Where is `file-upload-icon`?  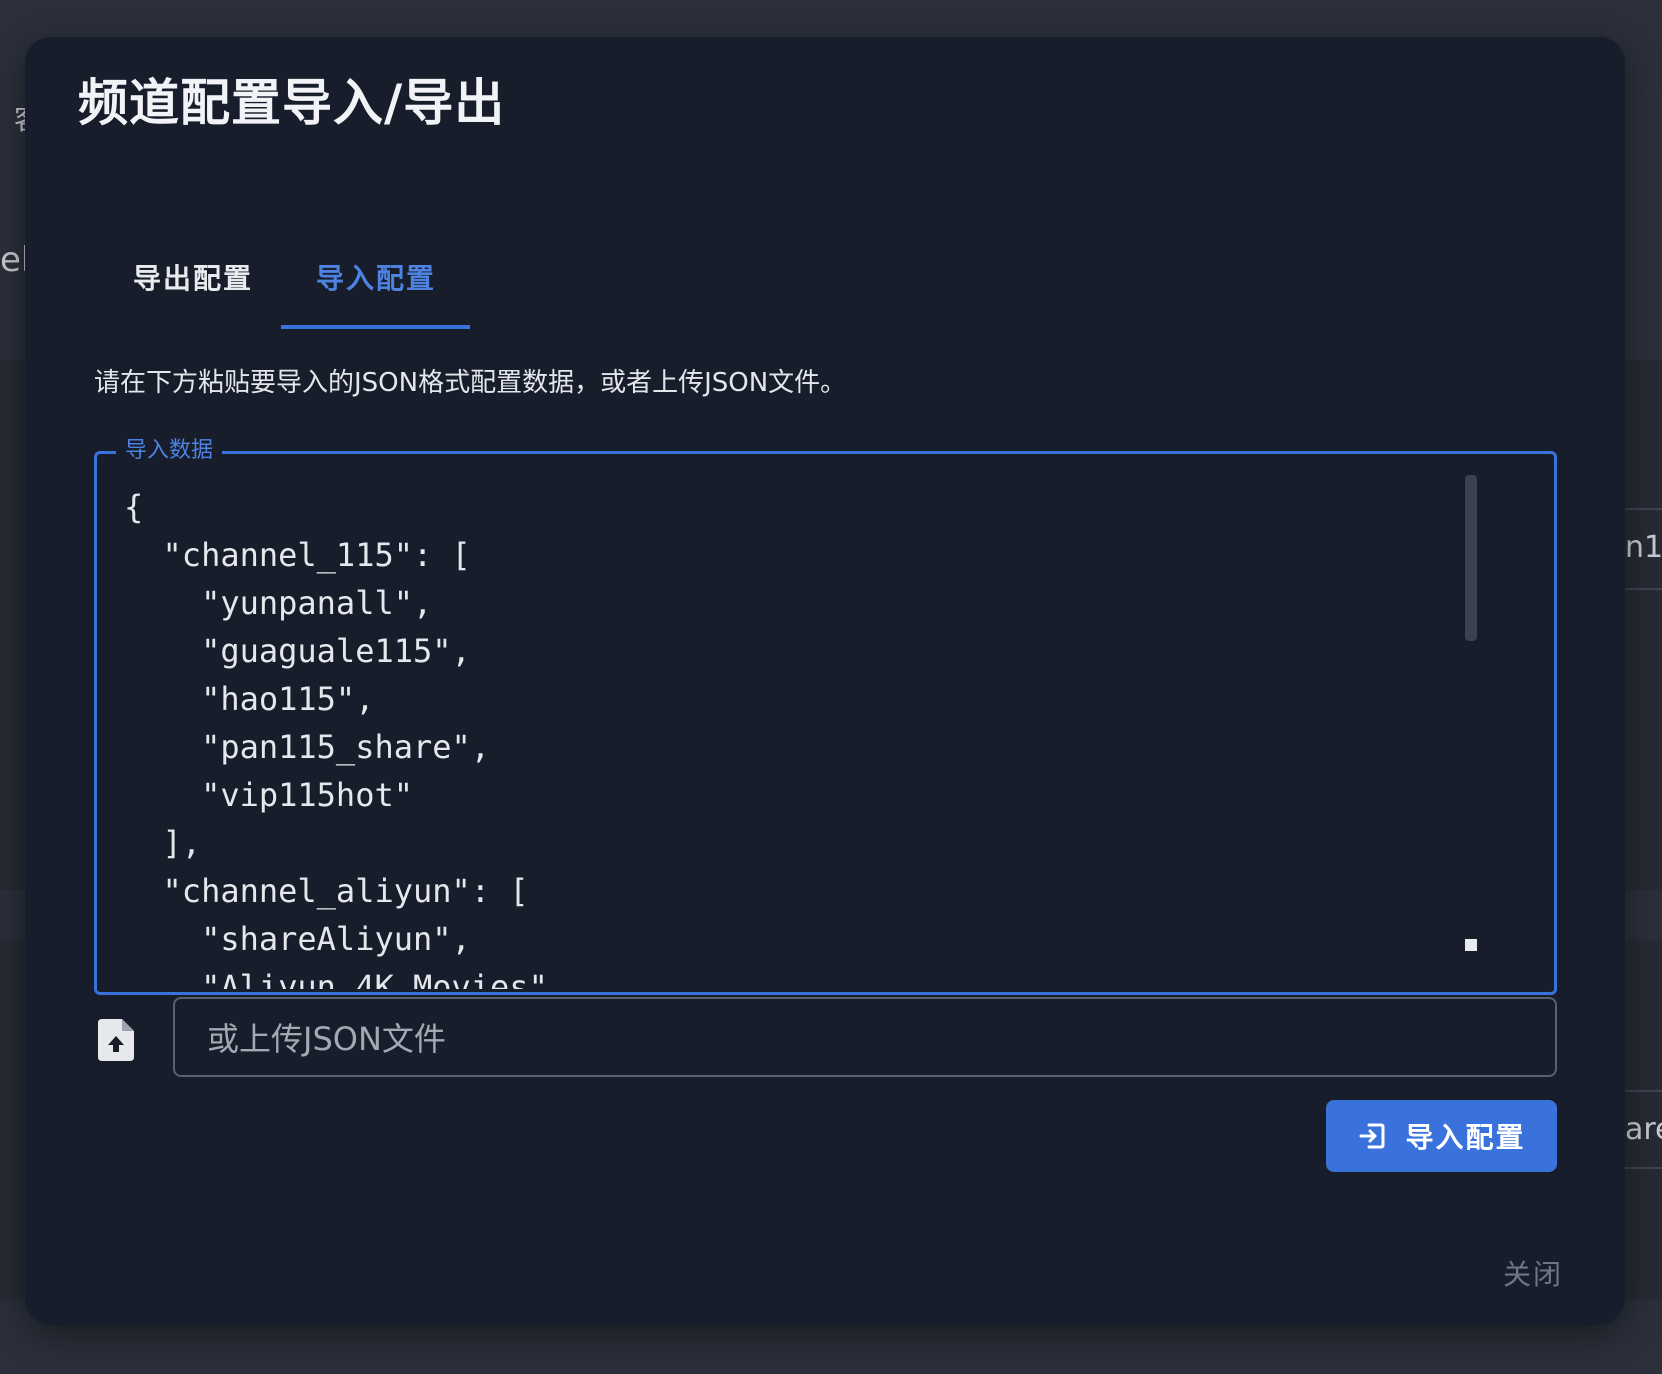 file-upload-icon is located at coordinates (116, 1040).